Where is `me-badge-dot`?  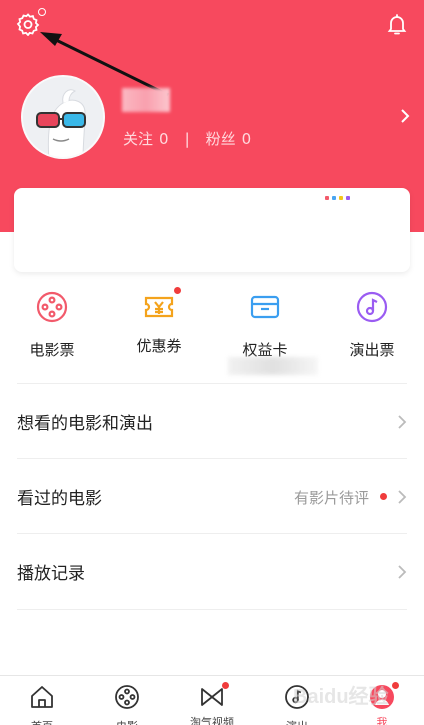 me-badge-dot is located at coordinates (395, 685).